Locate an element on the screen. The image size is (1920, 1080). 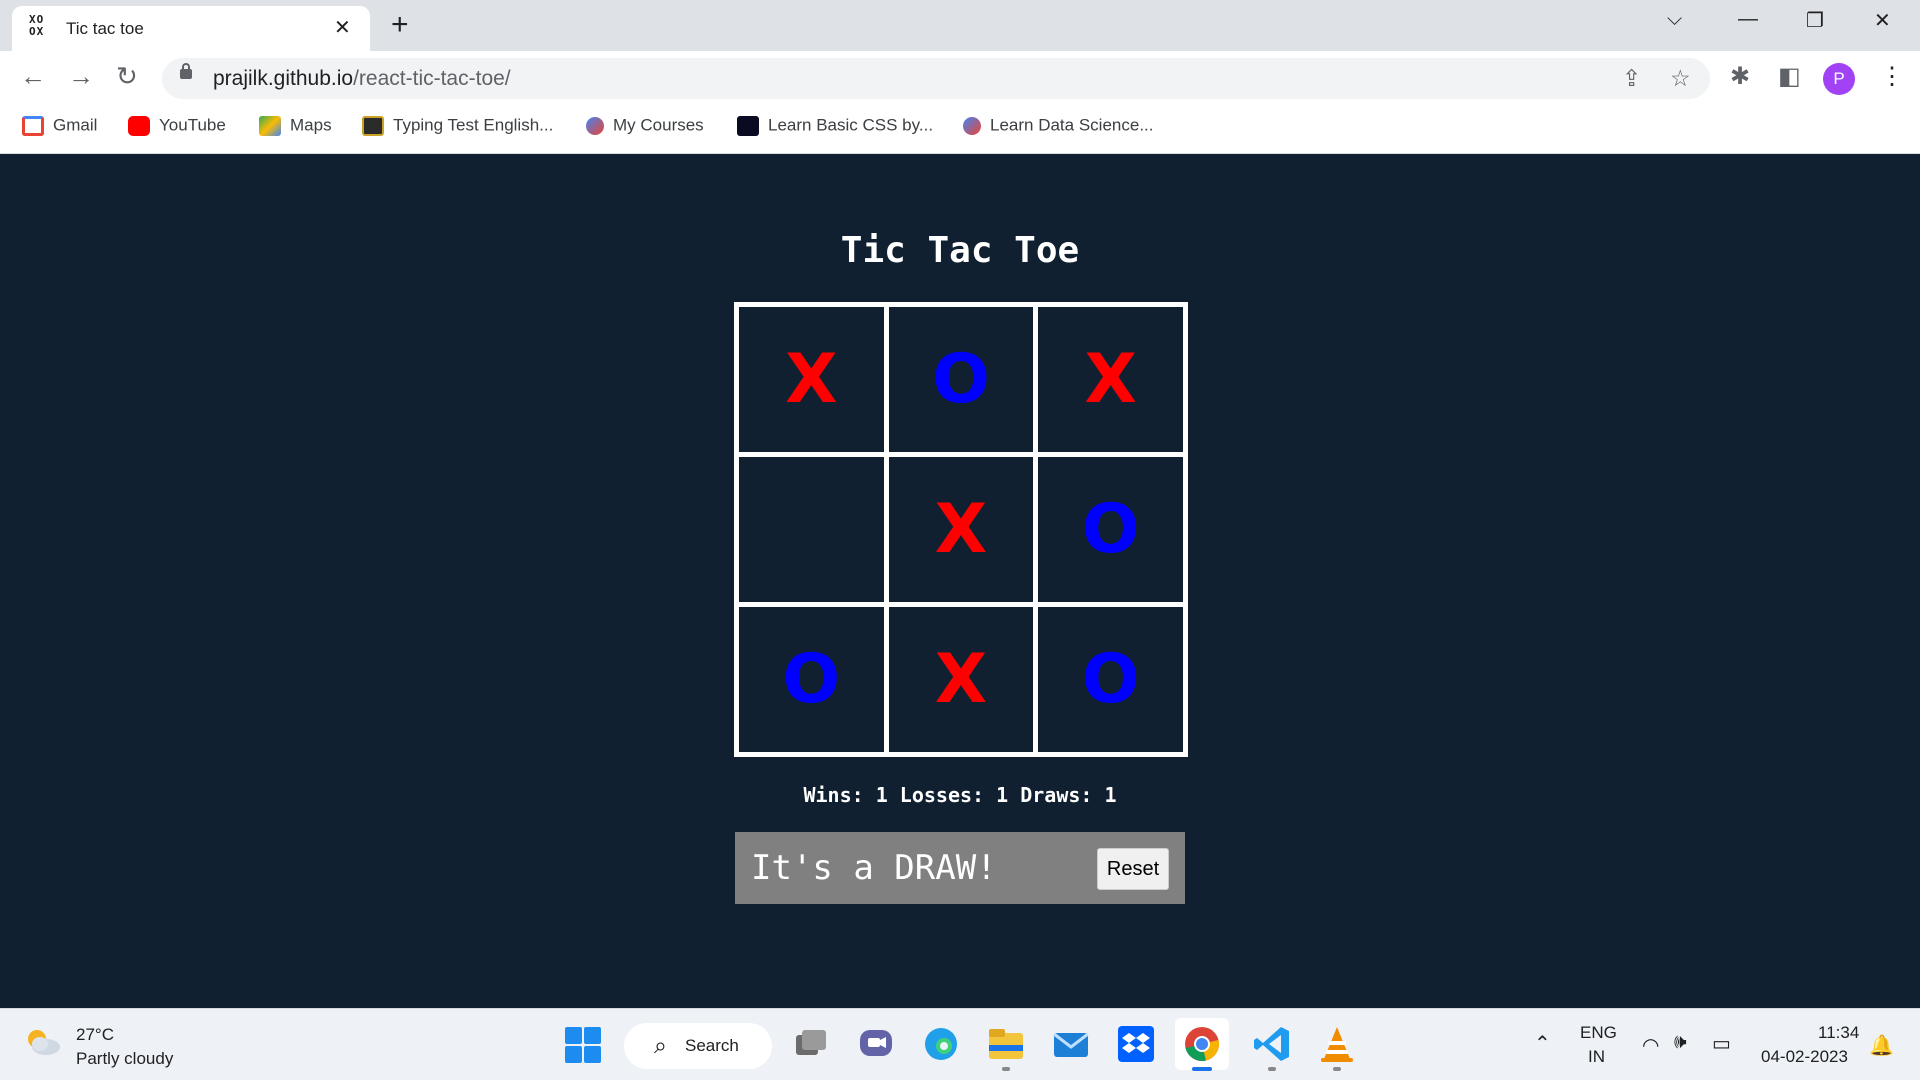
chrome-active-tile is located at coordinates (1202, 1044).